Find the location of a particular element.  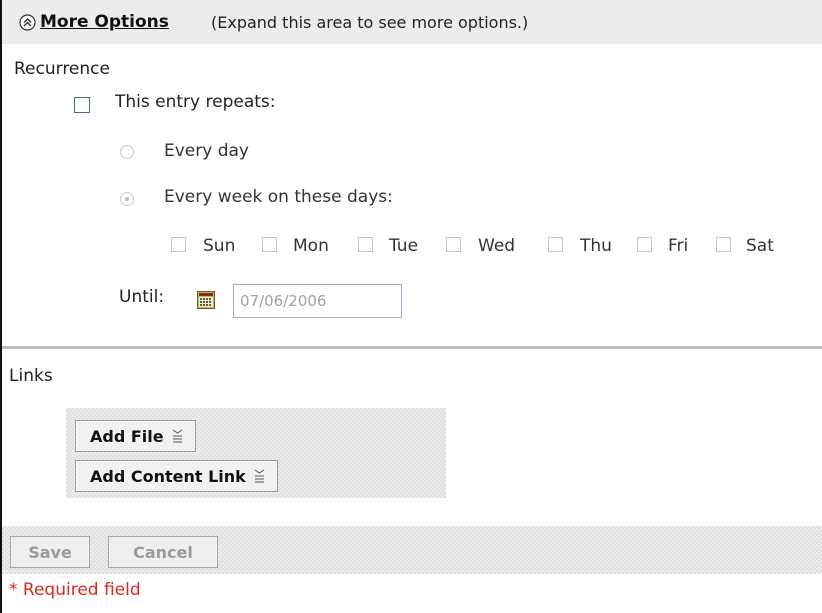

add-content-link-button-label: Add Content Link is located at coordinates (168, 476).